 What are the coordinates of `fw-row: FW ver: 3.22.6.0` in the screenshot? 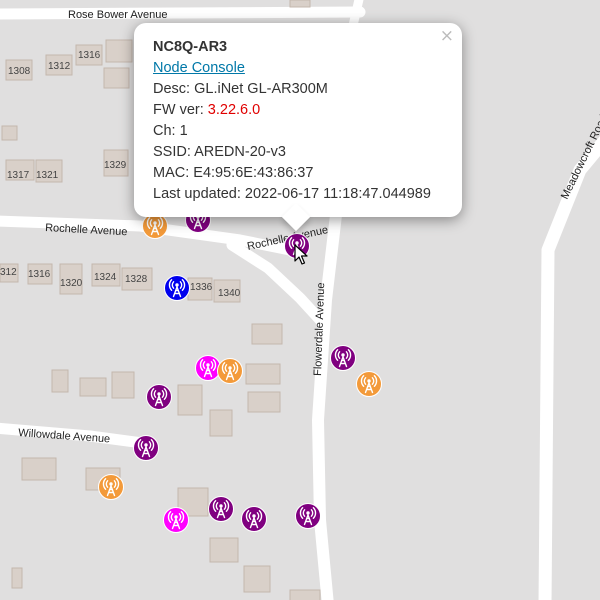 It's located at (207, 110).